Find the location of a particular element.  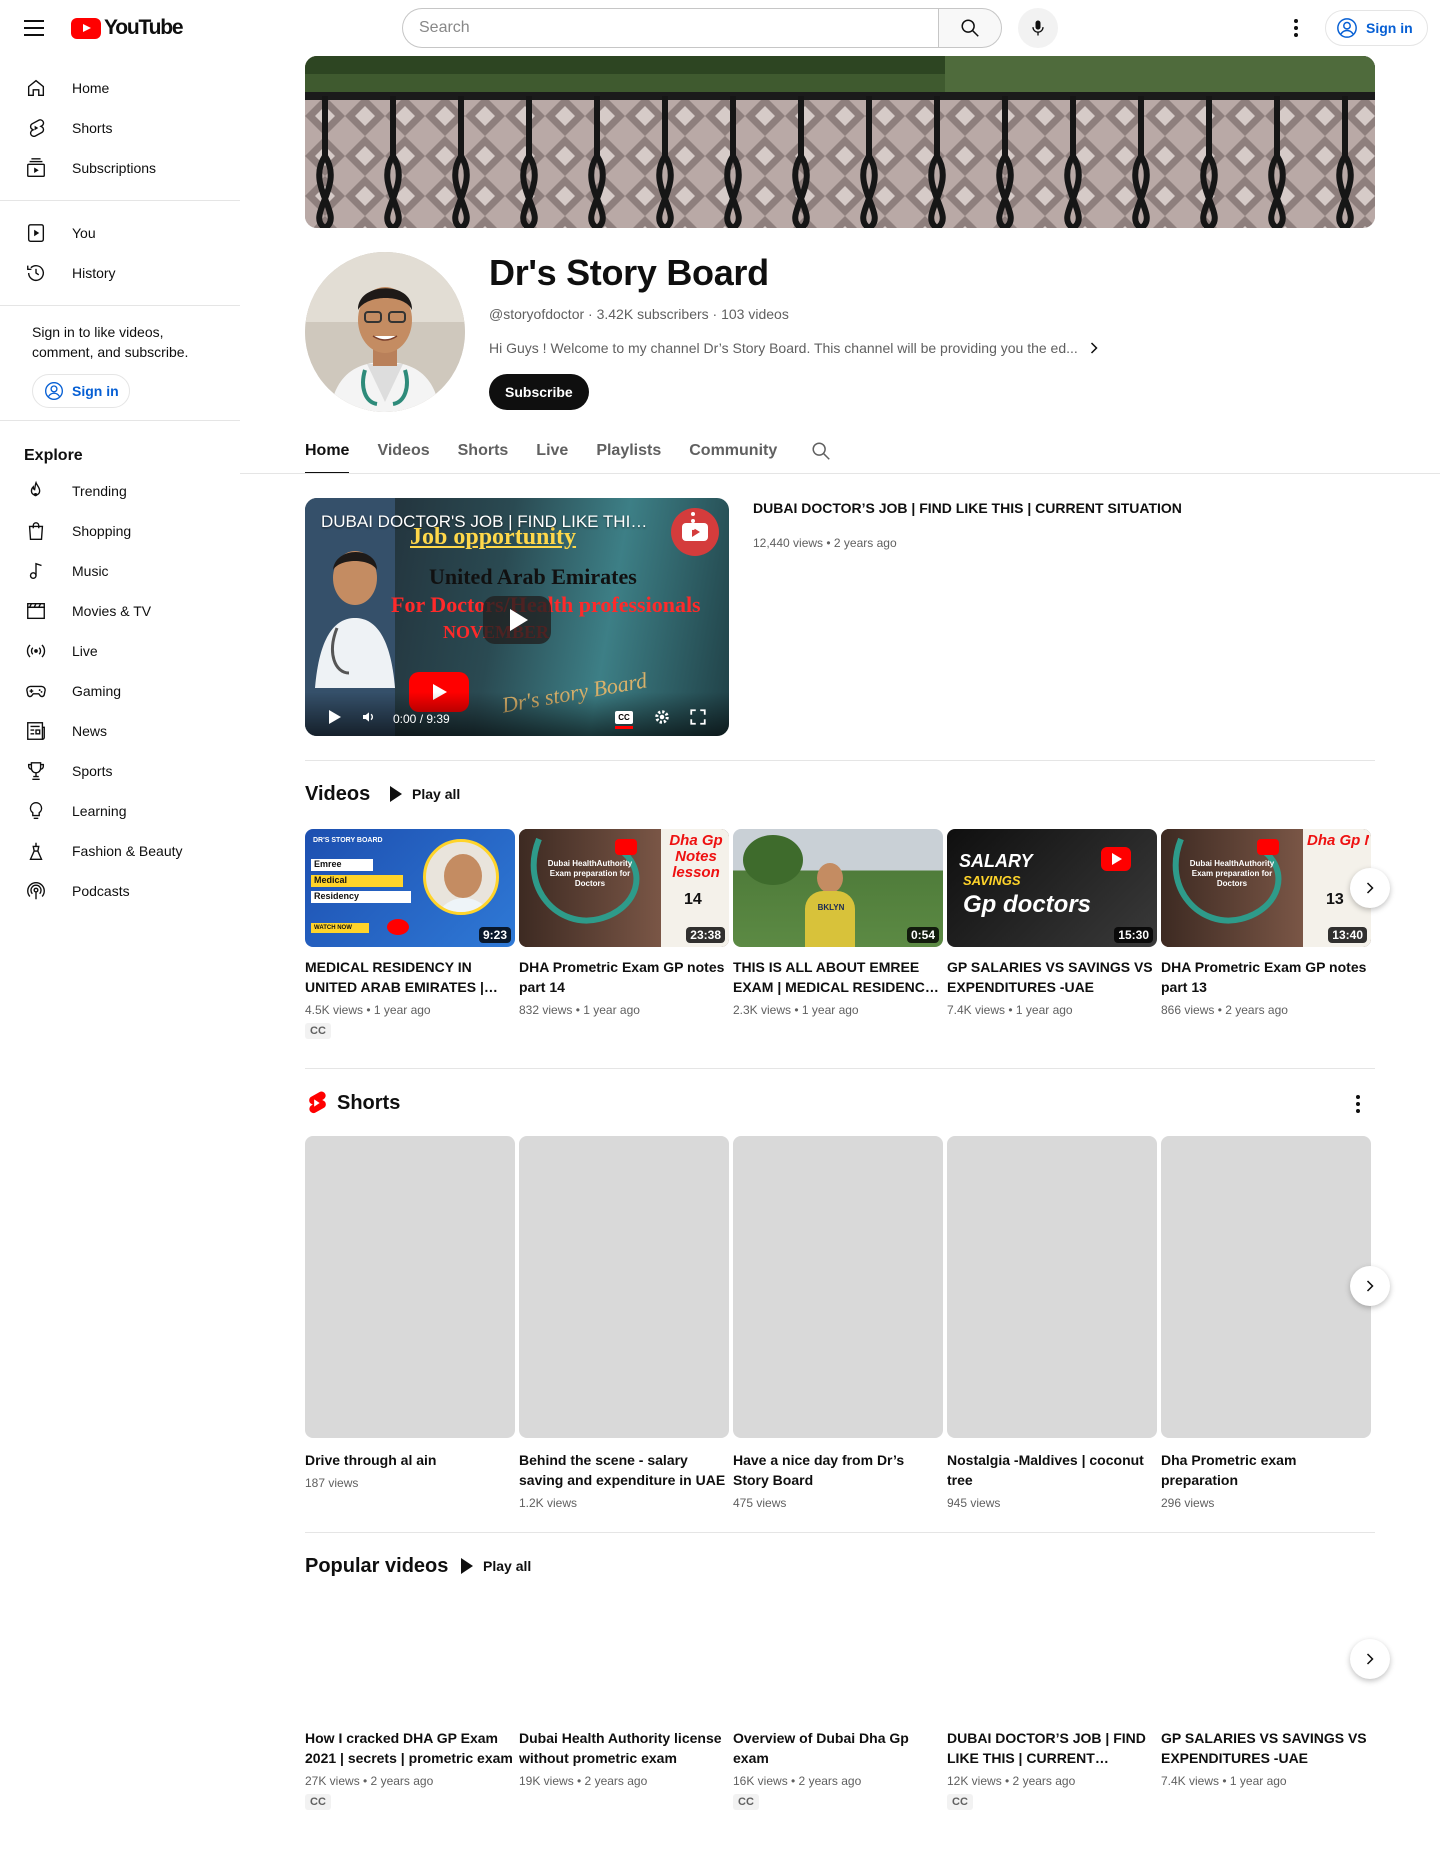

channel-watermark is located at coordinates (695, 532).